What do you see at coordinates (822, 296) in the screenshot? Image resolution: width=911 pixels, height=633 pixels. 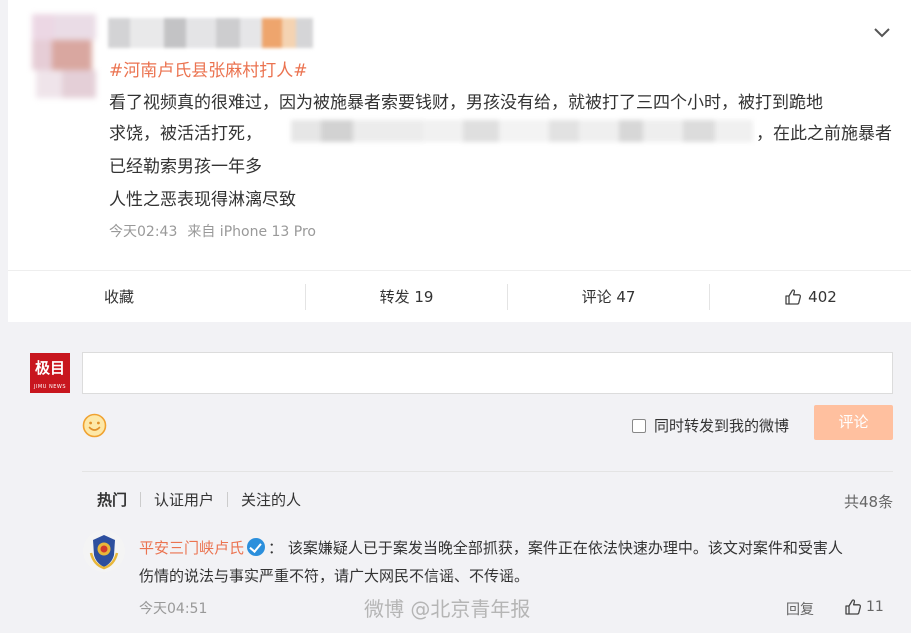 I see `like-count: 402` at bounding box center [822, 296].